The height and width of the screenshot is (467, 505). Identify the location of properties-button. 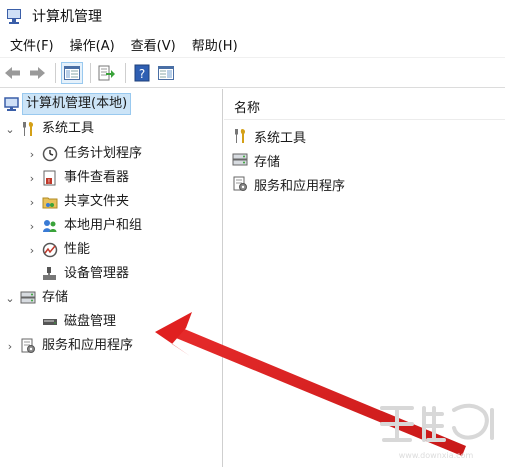
(166, 73).